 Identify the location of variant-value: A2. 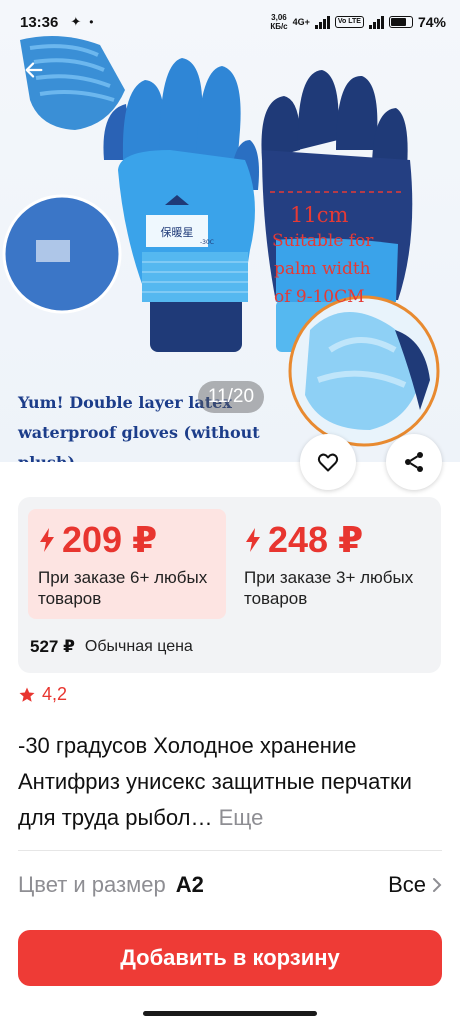
(189, 884).